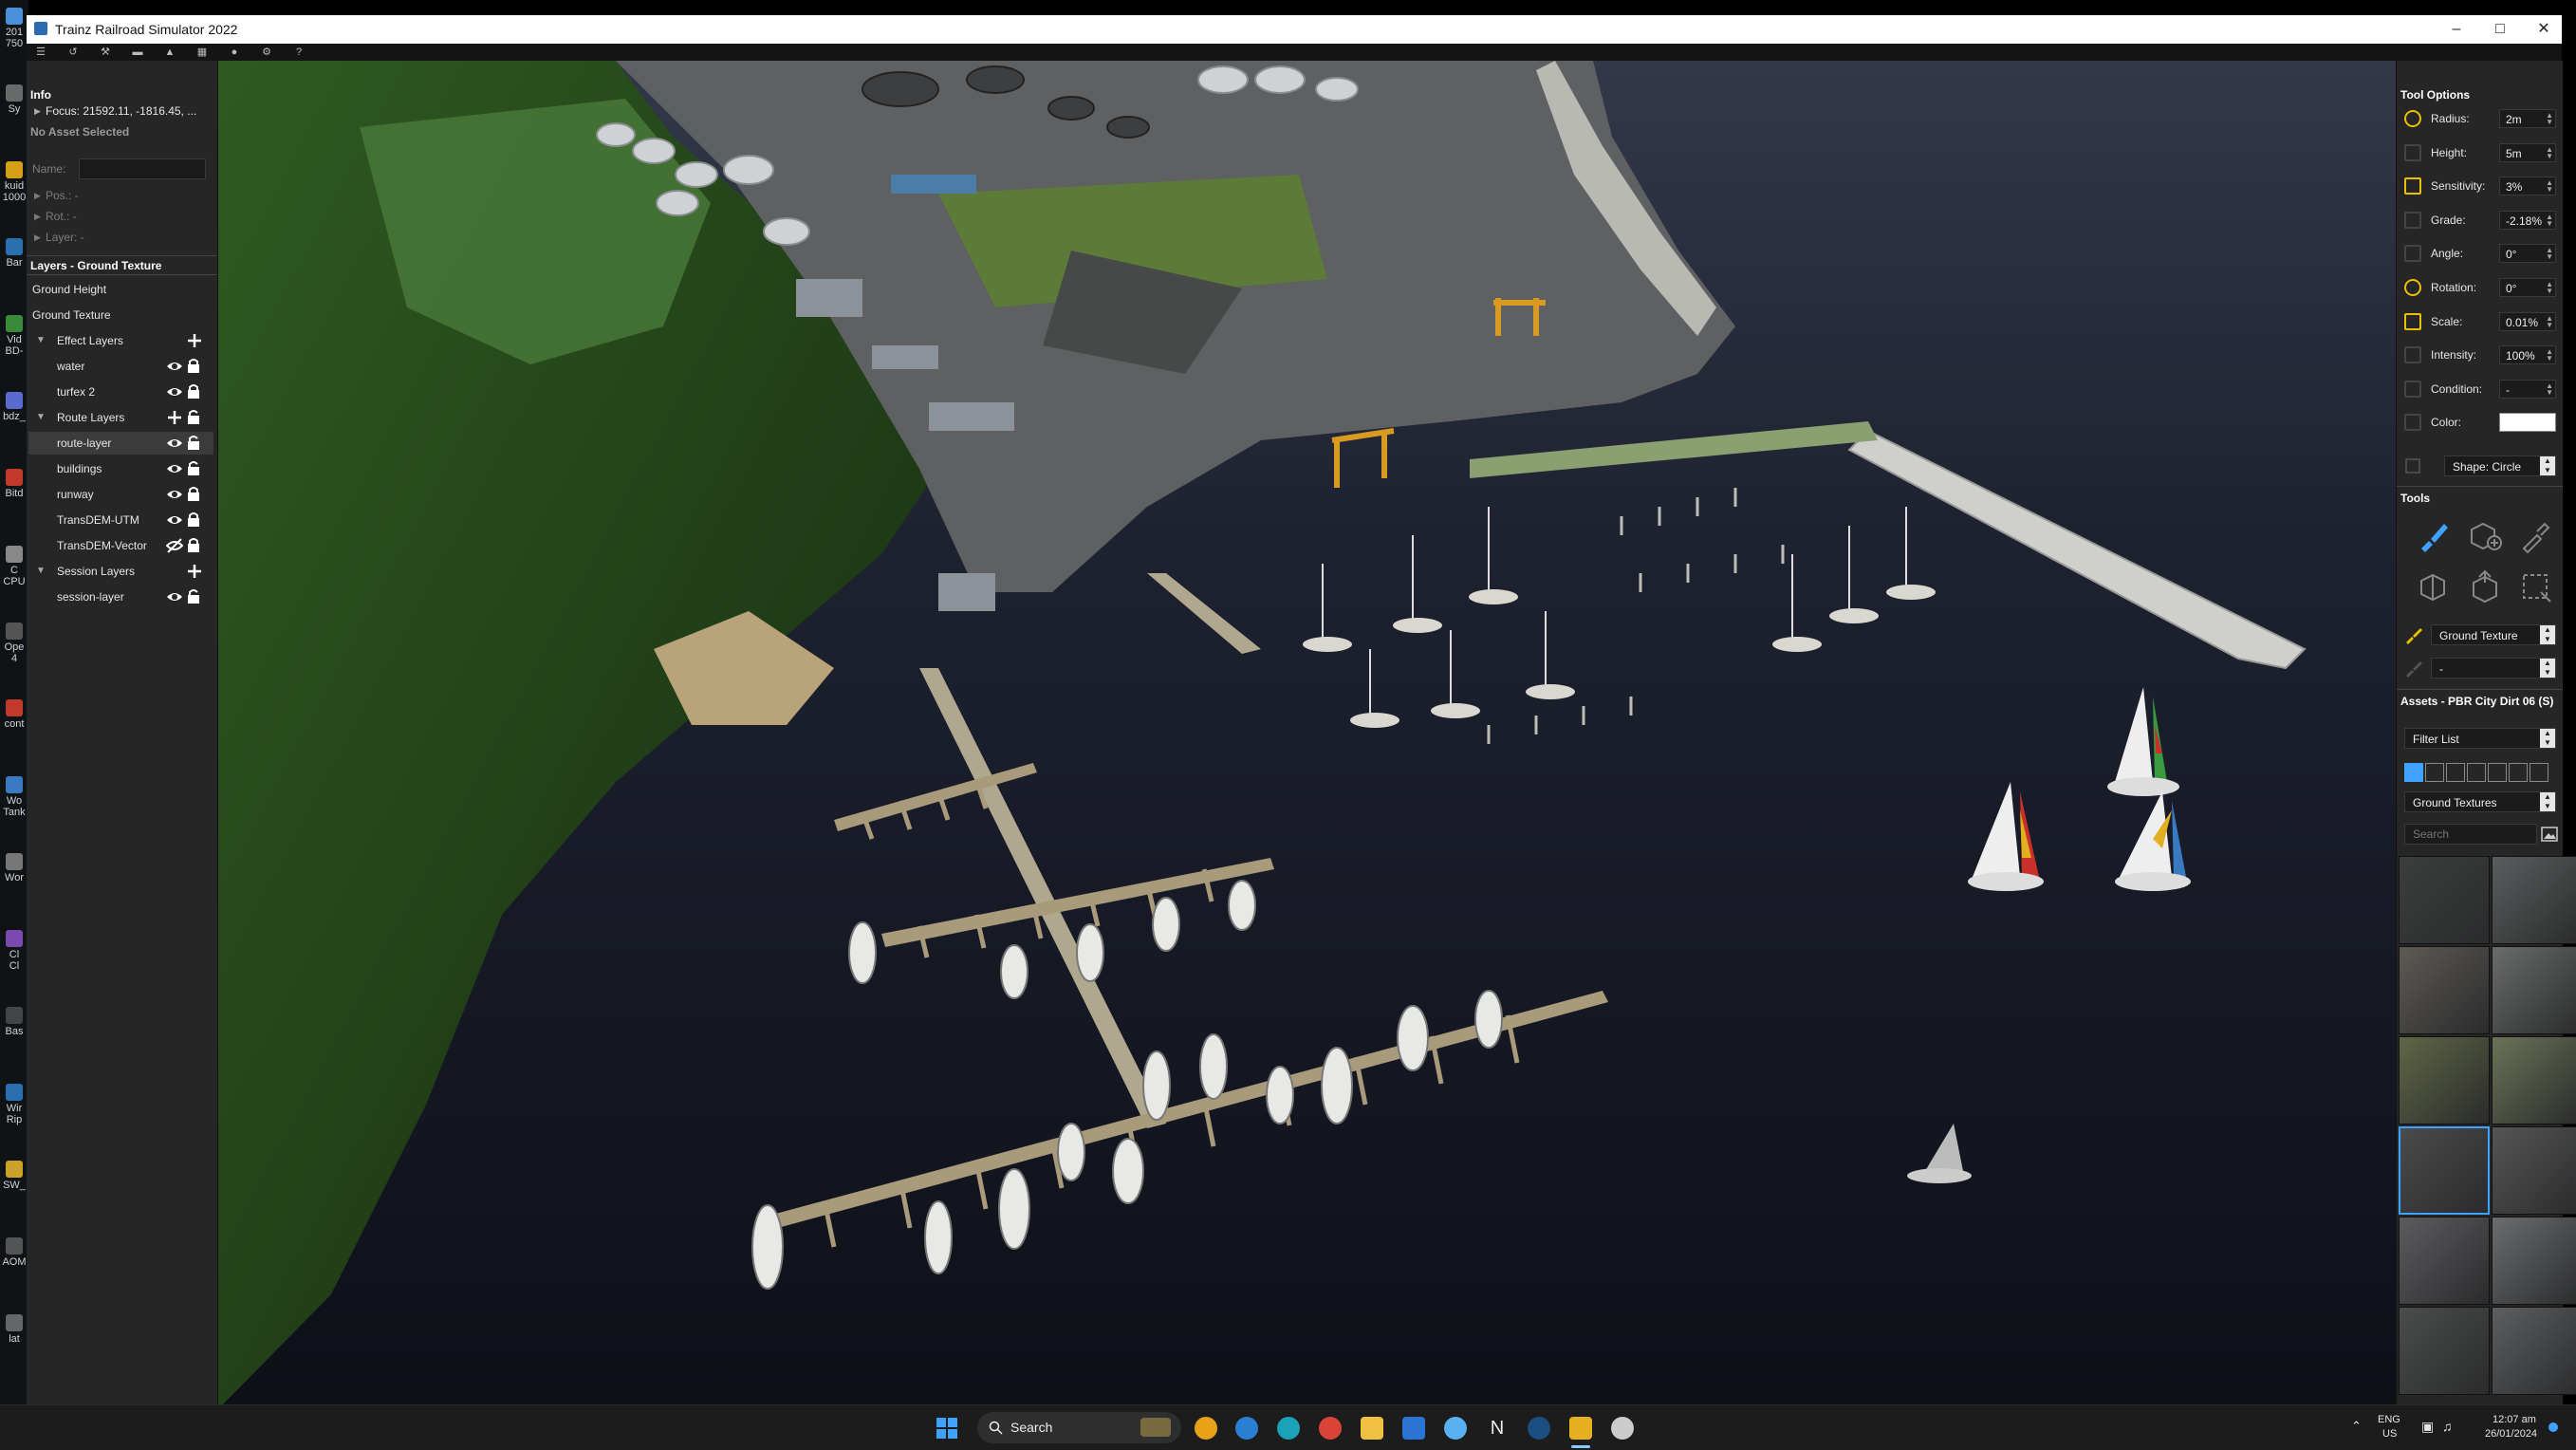 The height and width of the screenshot is (1450, 2576). What do you see at coordinates (2514, 1419) in the screenshot?
I see `clock-time: 12:07 am` at bounding box center [2514, 1419].